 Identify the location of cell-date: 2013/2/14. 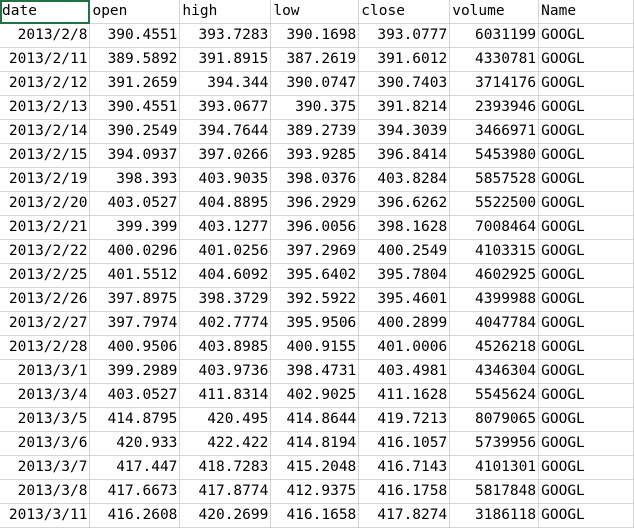
(45, 131).